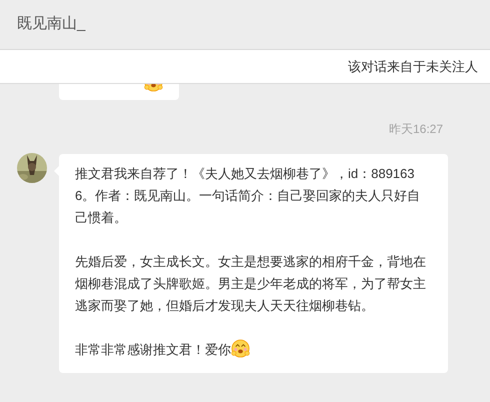  What do you see at coordinates (51, 24) in the screenshot?
I see `chat-title: 既见南山_` at bounding box center [51, 24].